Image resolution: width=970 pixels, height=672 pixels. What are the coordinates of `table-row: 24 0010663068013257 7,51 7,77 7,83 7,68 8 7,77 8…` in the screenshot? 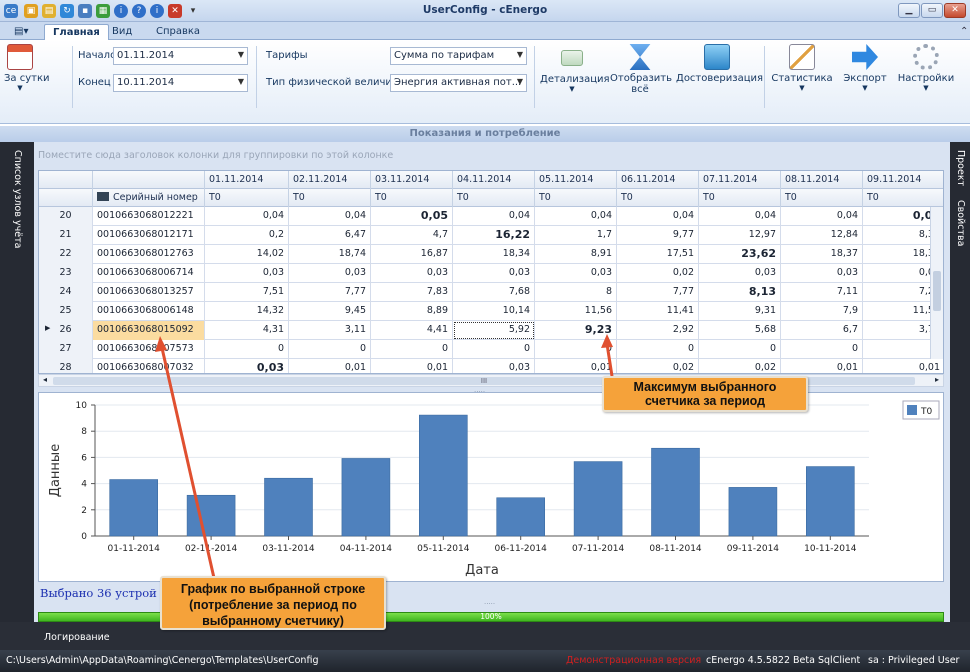 It's located at (489, 292).